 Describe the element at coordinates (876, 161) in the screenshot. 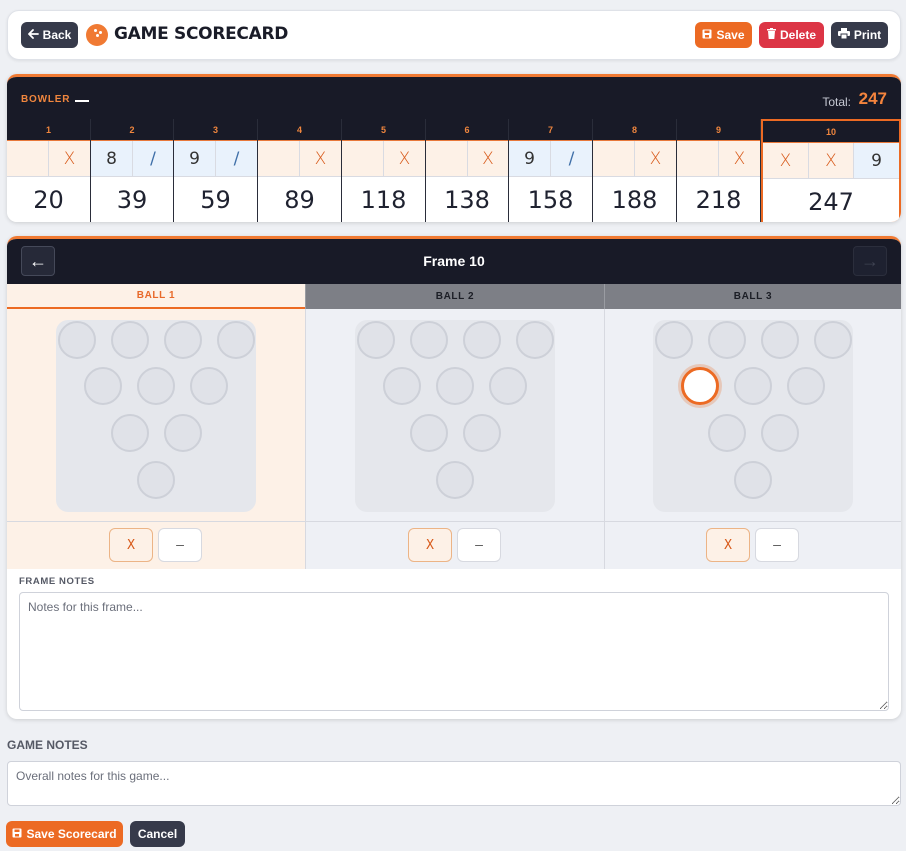

I see `ball-box: 9` at that location.